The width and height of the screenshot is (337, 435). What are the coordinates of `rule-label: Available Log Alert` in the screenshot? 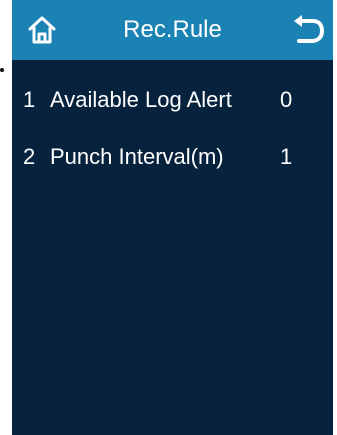 It's located at (141, 99).